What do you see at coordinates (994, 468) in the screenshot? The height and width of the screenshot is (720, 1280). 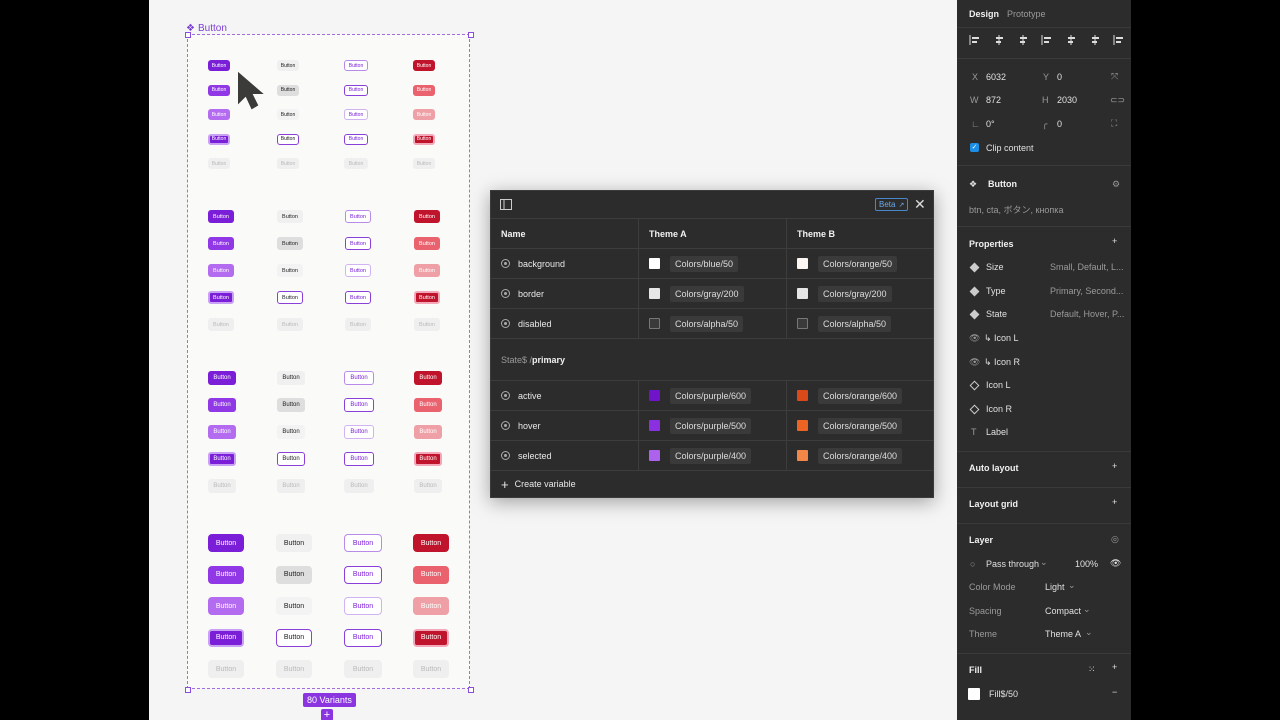 I see `auto-layout-title: Auto layout` at bounding box center [994, 468].